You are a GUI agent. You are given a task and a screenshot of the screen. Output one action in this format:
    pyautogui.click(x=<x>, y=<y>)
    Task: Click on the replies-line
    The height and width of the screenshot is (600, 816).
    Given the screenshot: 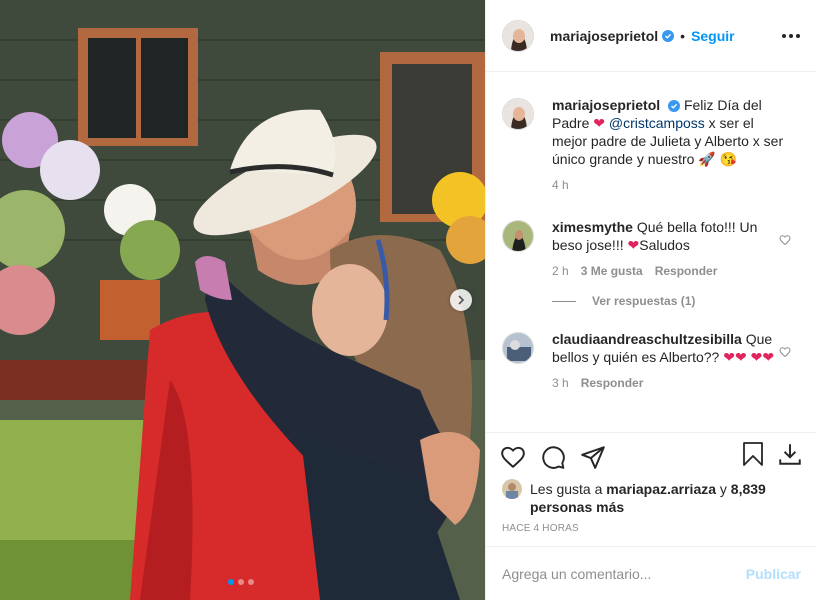 What is the action you would take?
    pyautogui.click(x=564, y=301)
    